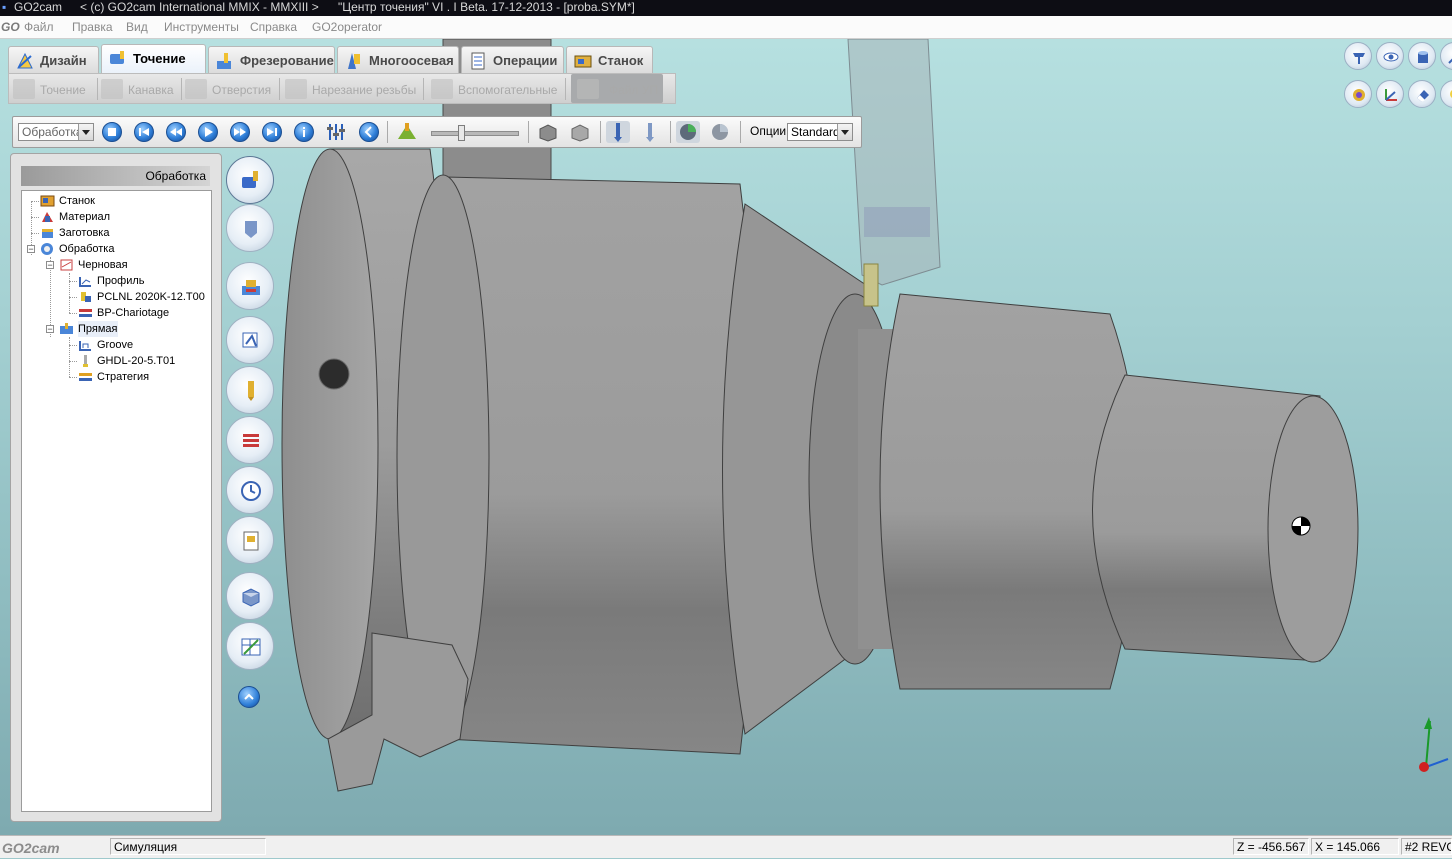  Describe the element at coordinates (250, 440) in the screenshot. I see `thread-button` at that location.